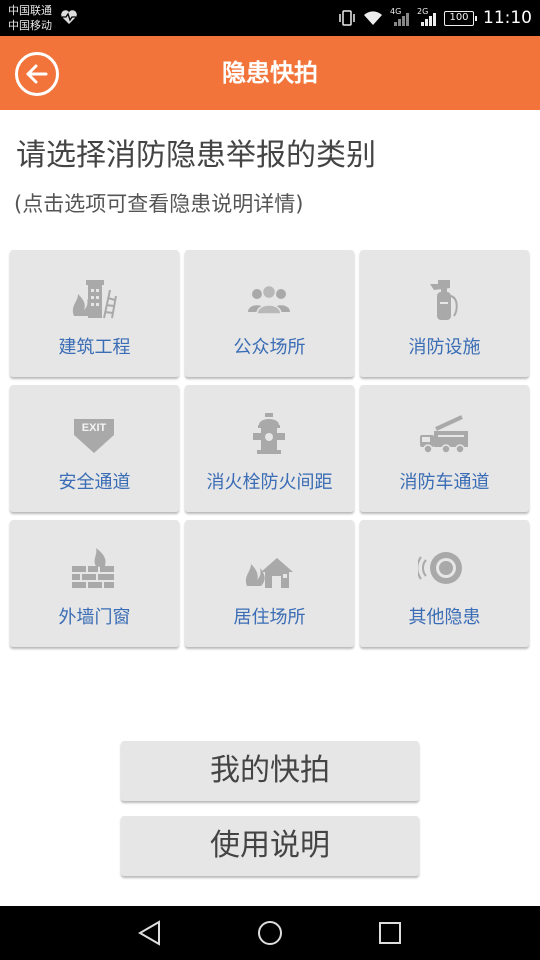  What do you see at coordinates (196, 155) in the screenshot?
I see `headline: 请选择消防隐患举报的类别` at bounding box center [196, 155].